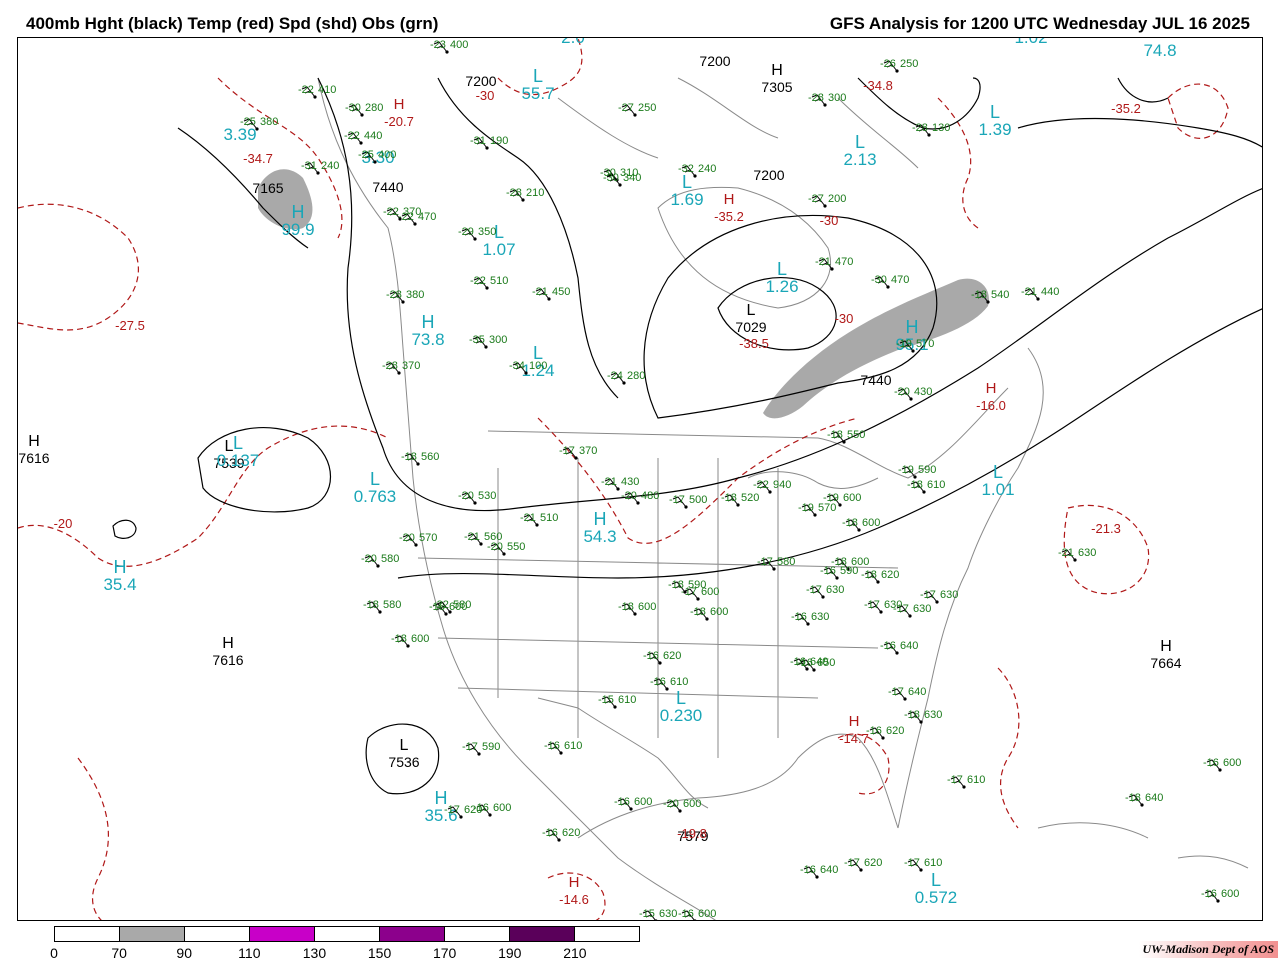 This screenshot has height=961, width=1280. Describe the element at coordinates (382, 606) in the screenshot. I see `station-obs-39: -18 580` at that location.